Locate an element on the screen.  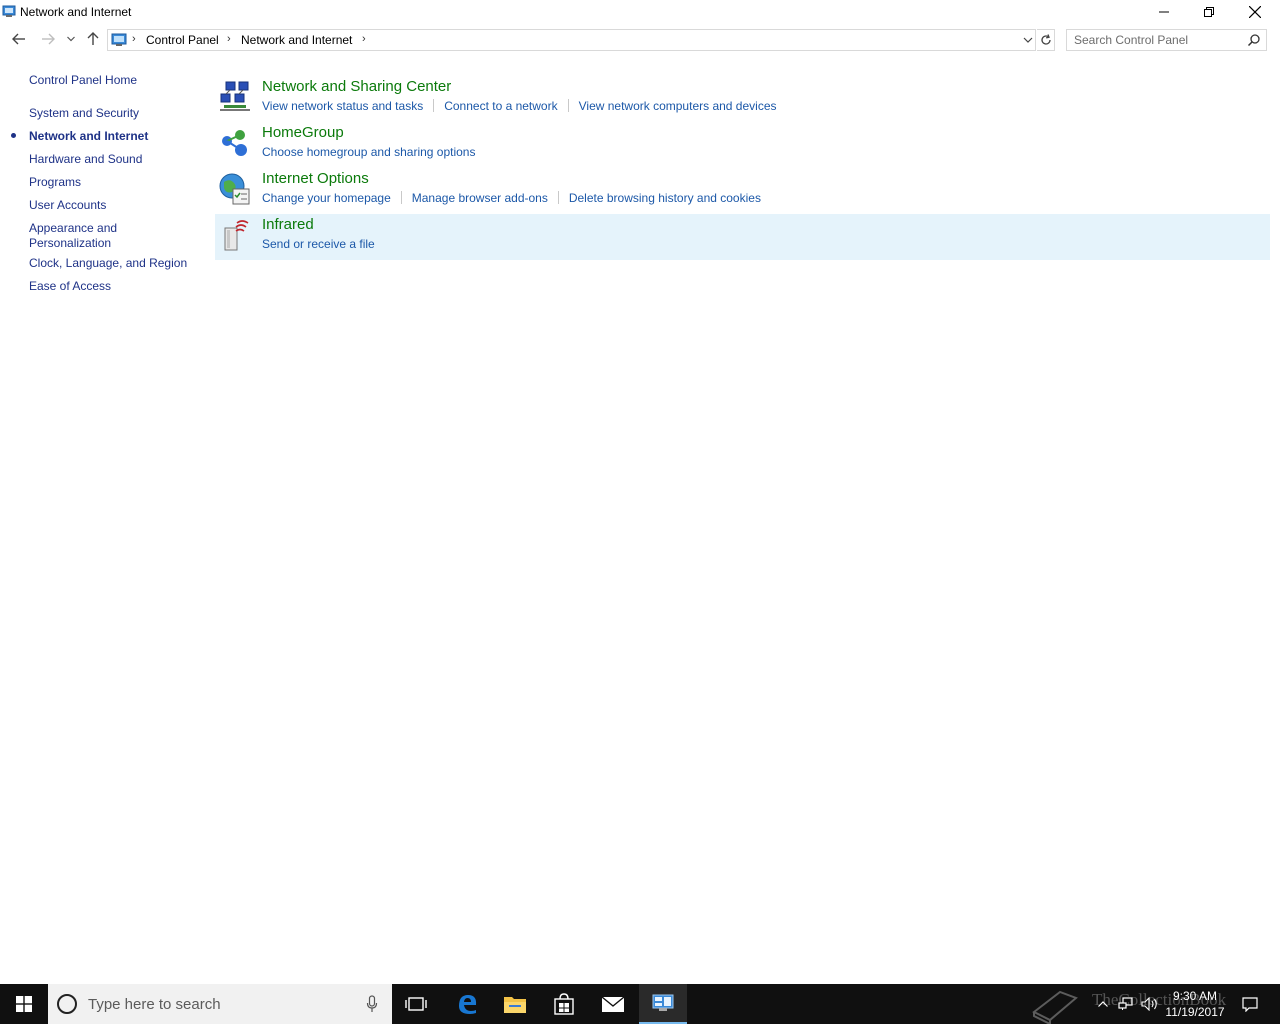
search-box is located at coordinates (1166, 40).